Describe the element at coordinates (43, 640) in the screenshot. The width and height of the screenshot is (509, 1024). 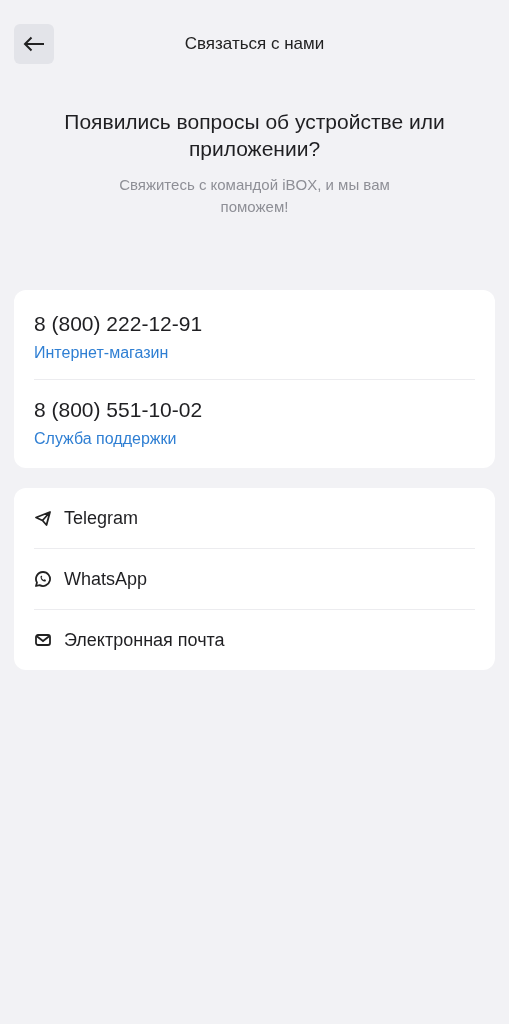
I see `mail-icon` at that location.